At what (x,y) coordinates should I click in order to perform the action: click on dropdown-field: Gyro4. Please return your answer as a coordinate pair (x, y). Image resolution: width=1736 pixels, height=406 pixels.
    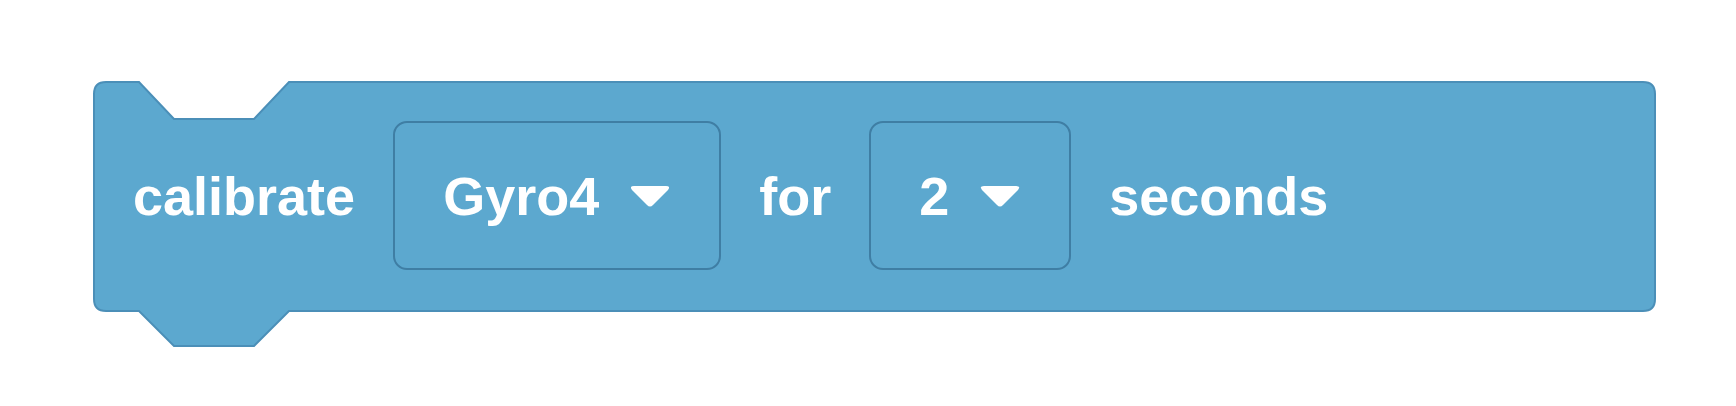
    Looking at the image, I should click on (557, 195).